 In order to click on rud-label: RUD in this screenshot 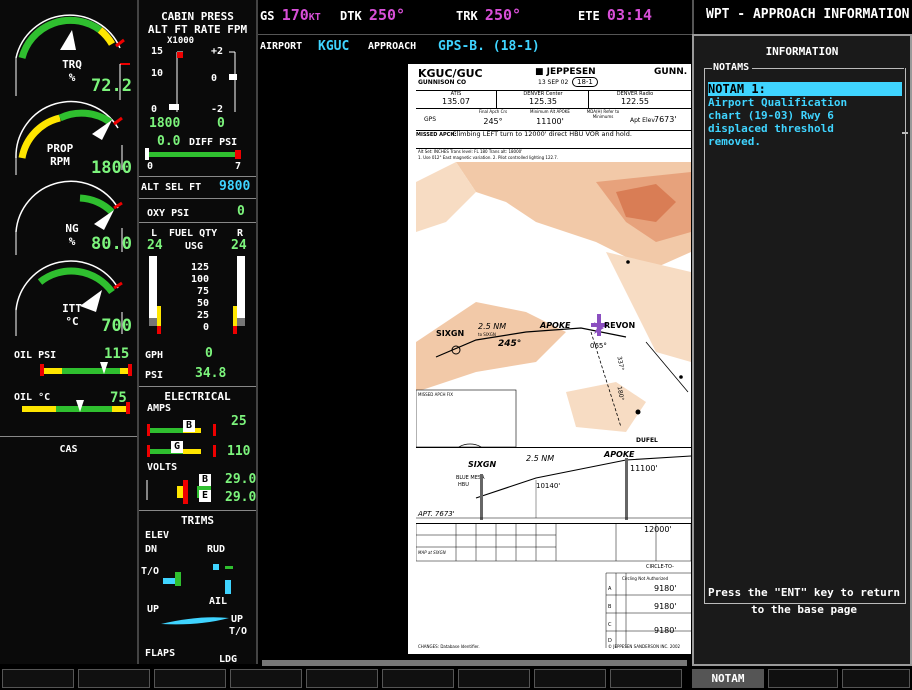, I will do `click(216, 549)`.